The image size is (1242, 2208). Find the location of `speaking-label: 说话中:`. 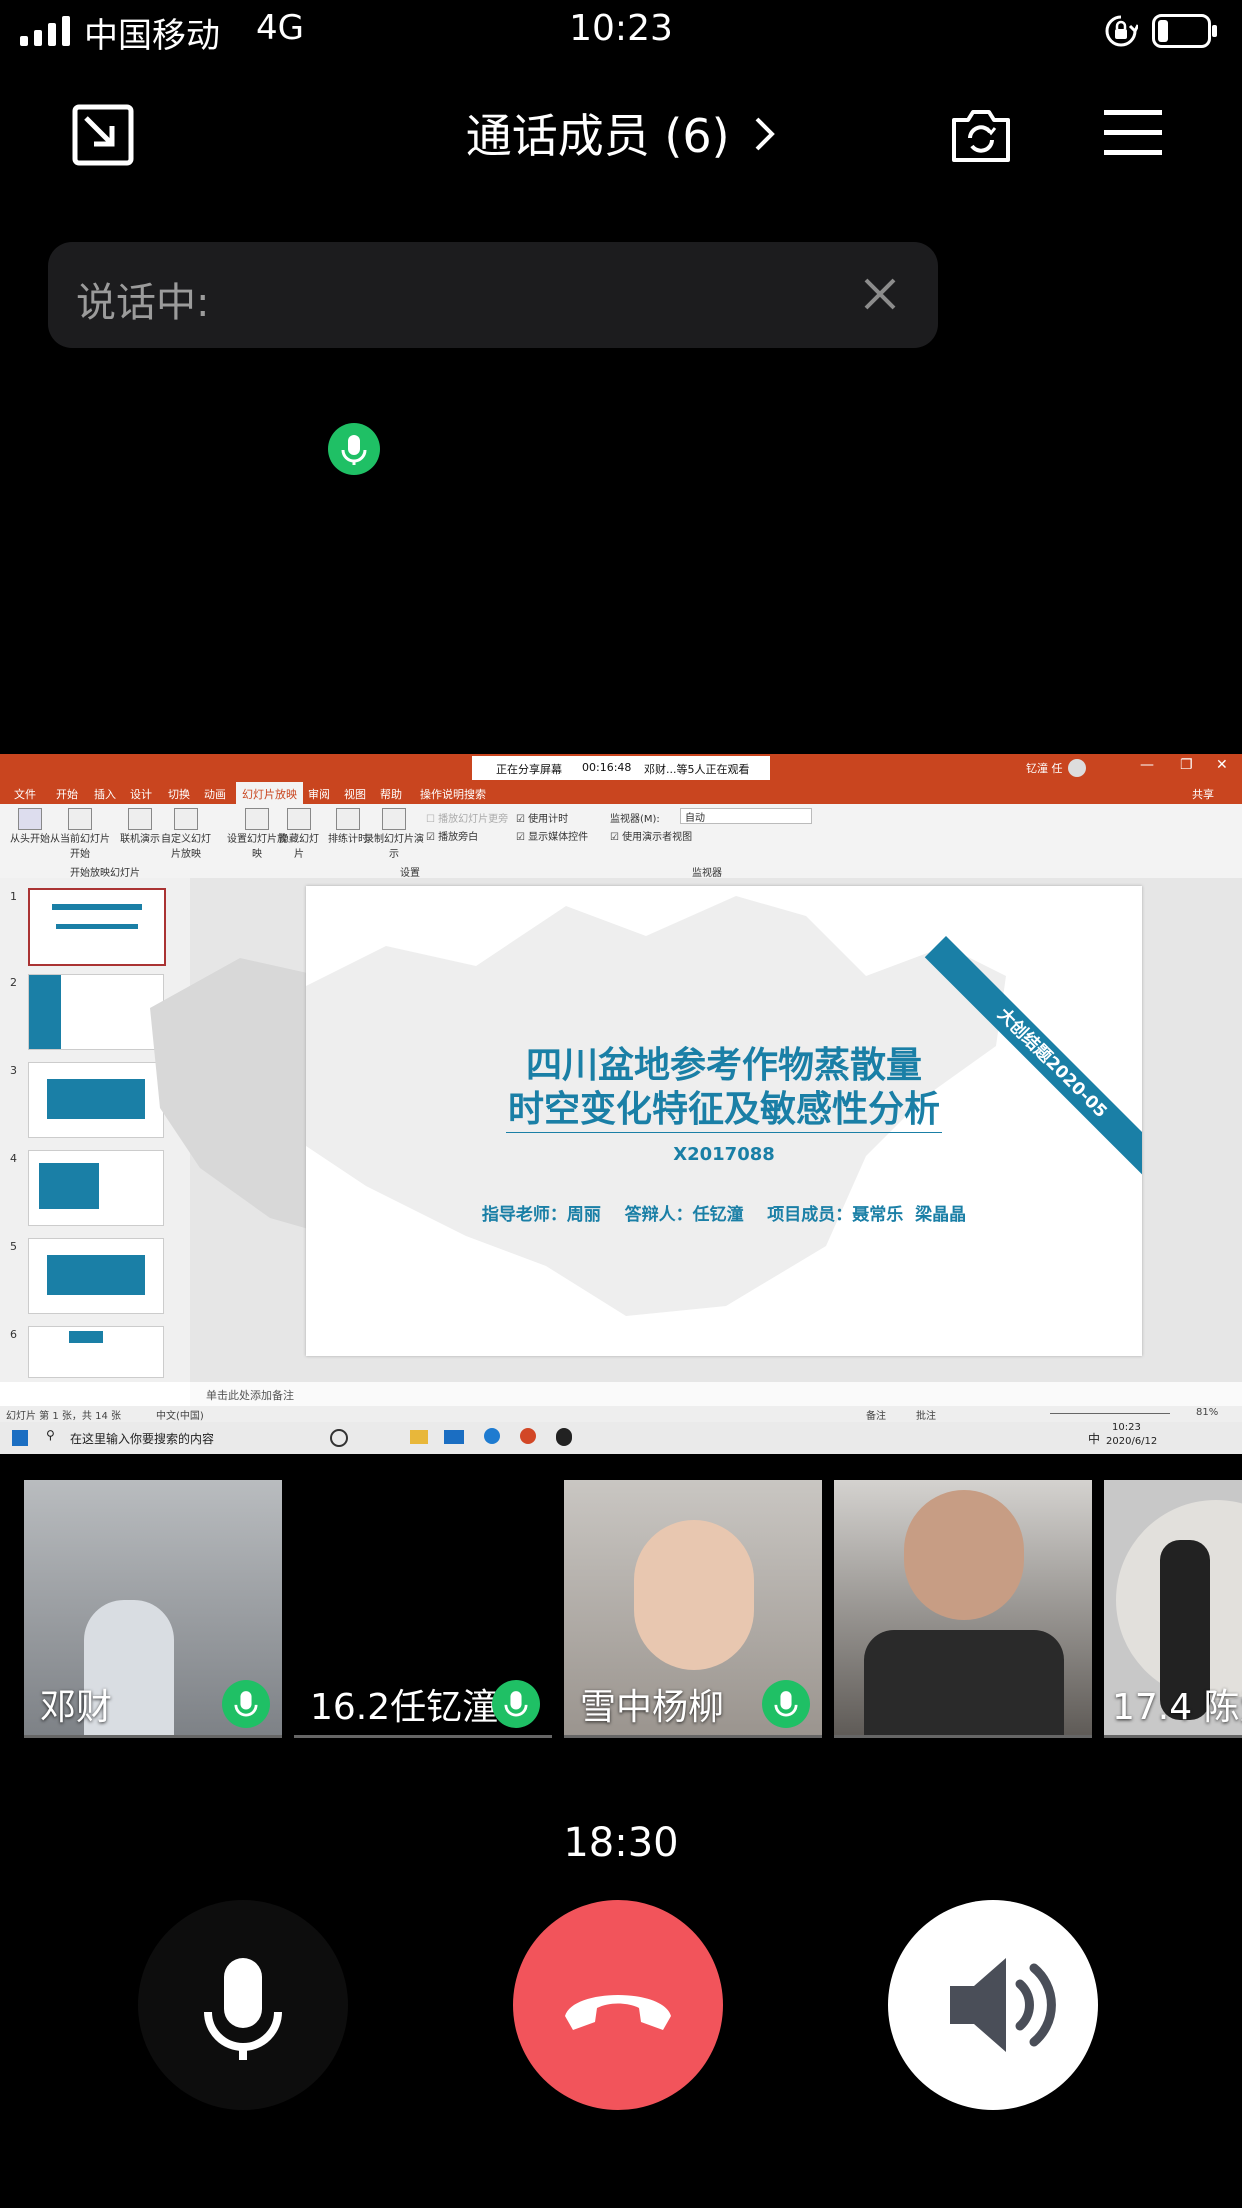

speaking-label: 说话中: is located at coordinates (143, 303).